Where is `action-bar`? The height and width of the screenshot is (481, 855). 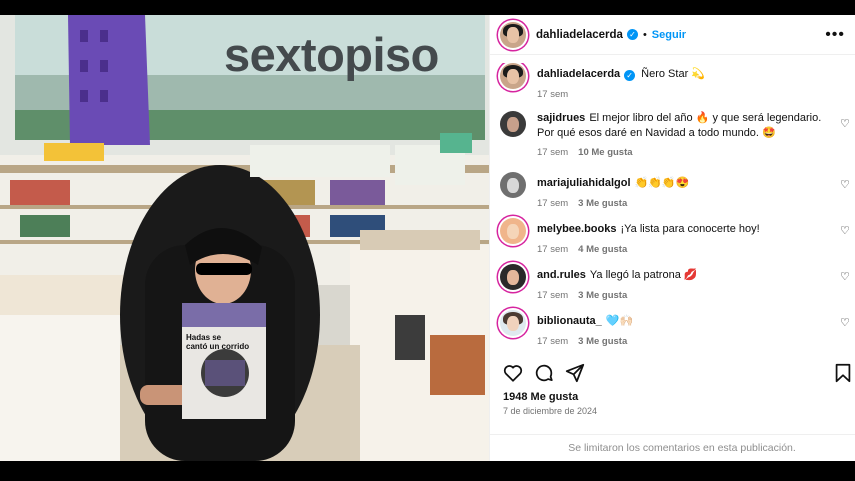 action-bar is located at coordinates (678, 373).